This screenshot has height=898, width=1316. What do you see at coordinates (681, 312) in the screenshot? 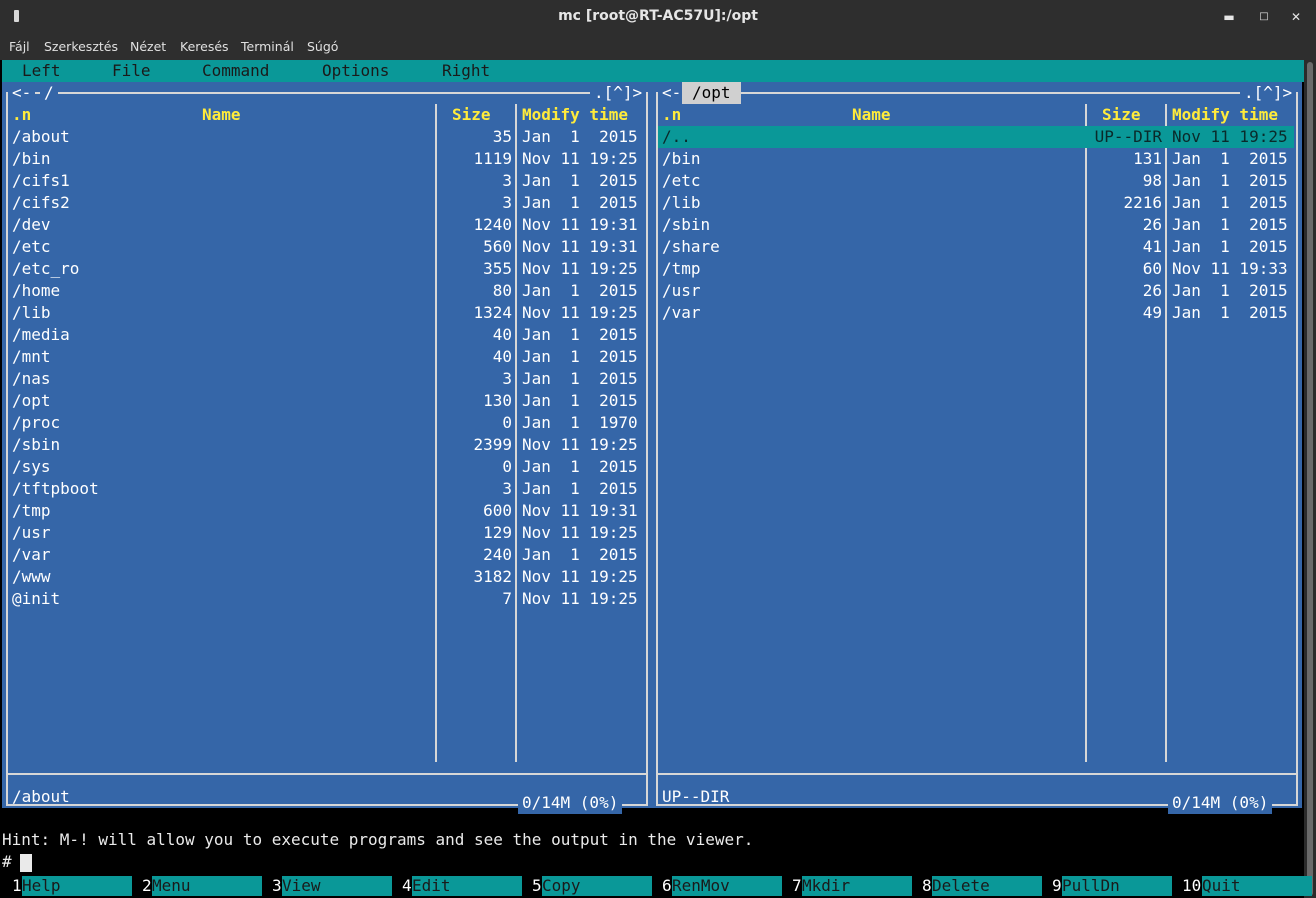
I see `file-name: /var` at bounding box center [681, 312].